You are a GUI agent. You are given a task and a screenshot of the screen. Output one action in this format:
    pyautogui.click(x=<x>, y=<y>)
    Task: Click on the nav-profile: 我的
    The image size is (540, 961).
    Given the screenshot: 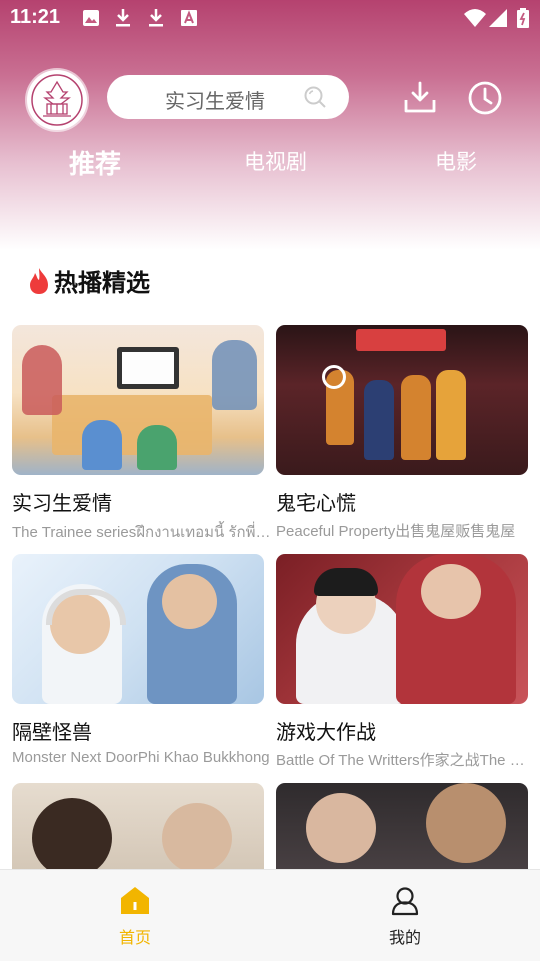 What is the action you would take?
    pyautogui.click(x=405, y=917)
    